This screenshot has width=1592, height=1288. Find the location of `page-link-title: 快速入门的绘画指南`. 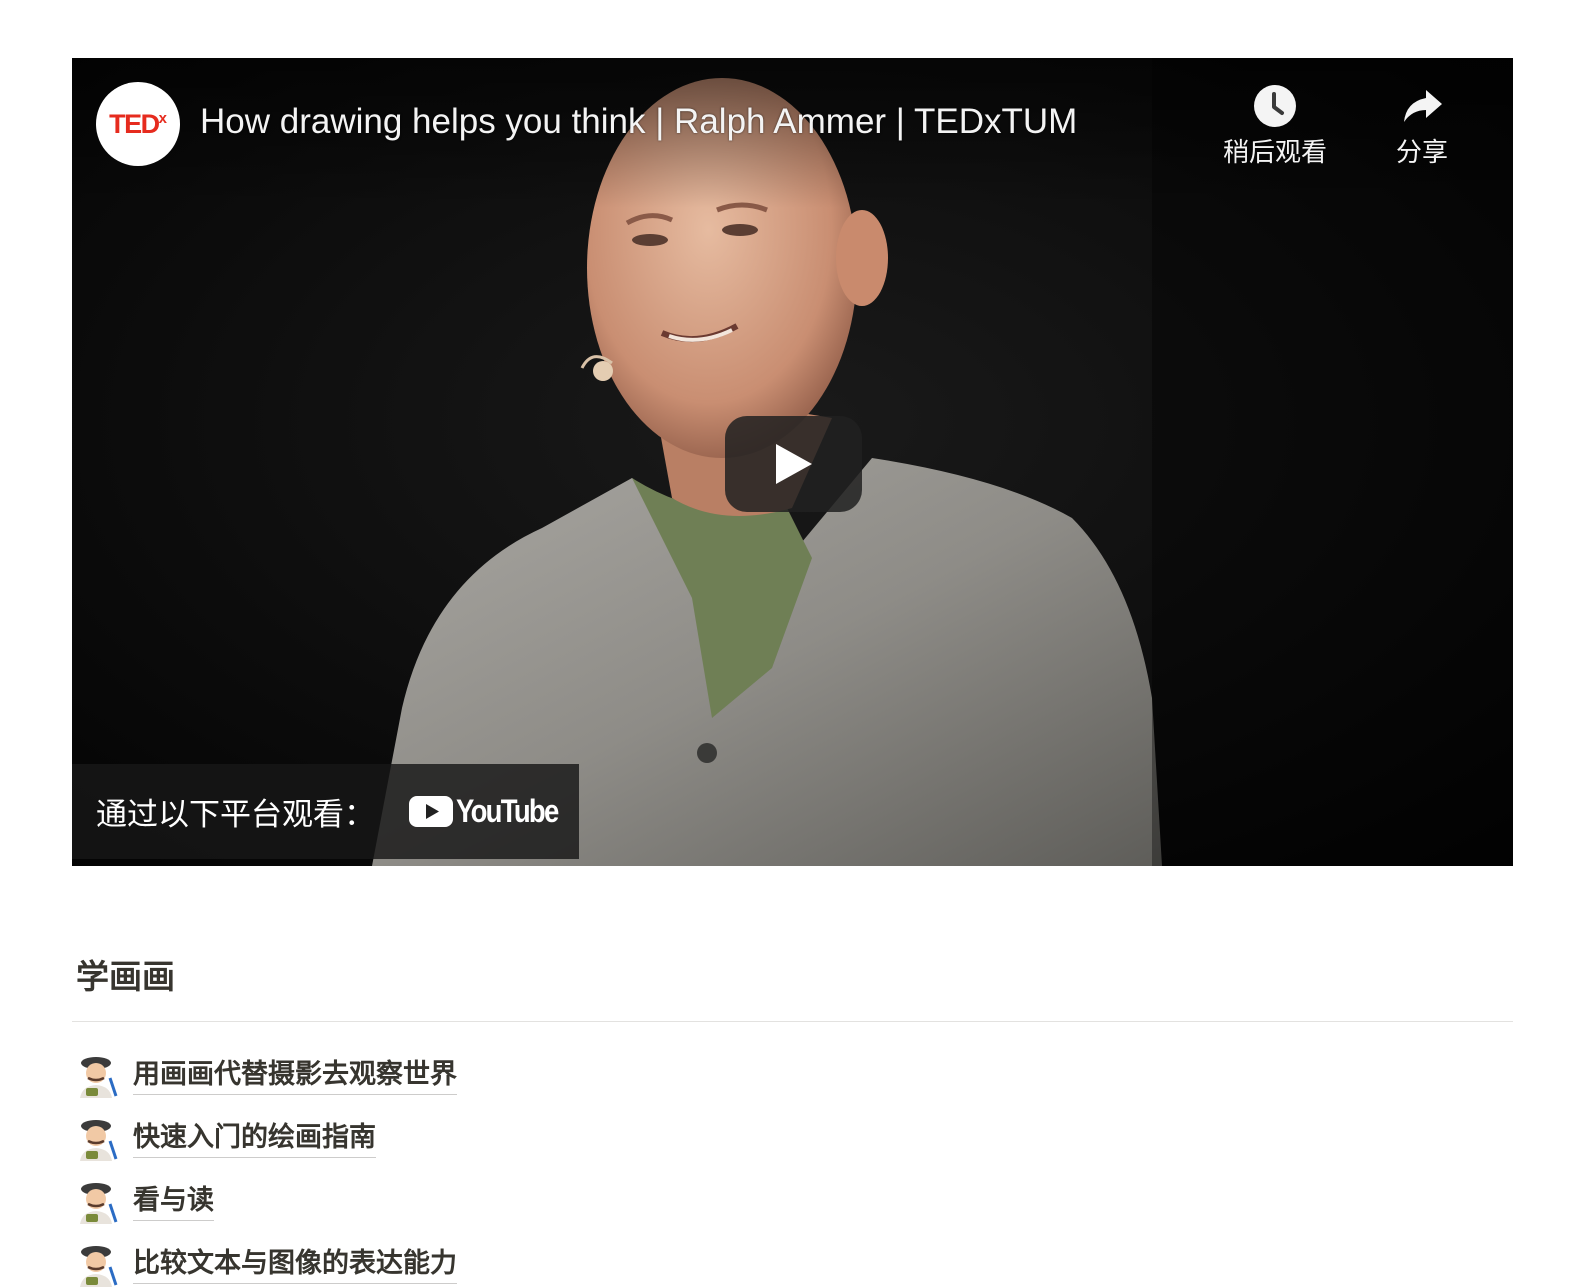

page-link-title: 快速入门的绘画指南 is located at coordinates (254, 1138).